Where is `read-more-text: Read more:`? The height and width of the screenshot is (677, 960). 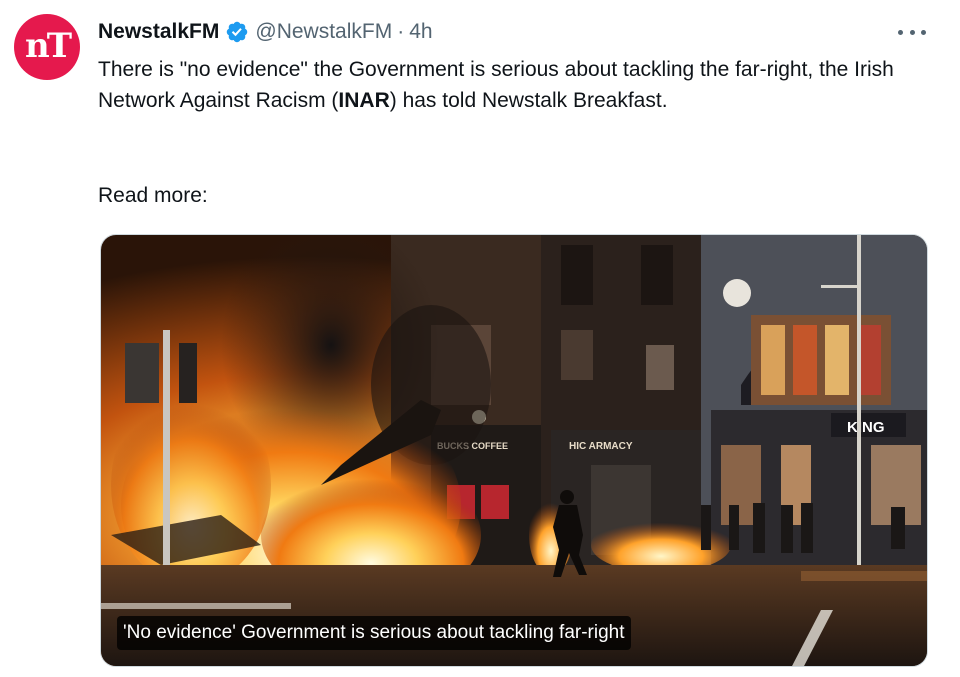 read-more-text: Read more: is located at coordinates (153, 195).